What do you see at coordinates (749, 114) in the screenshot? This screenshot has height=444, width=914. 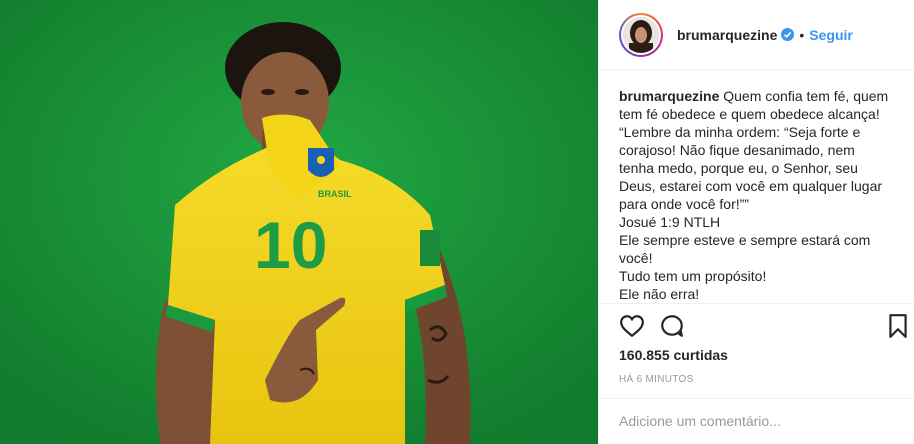 I see `caption-line: tem fé obedece e quem obedece alcança!` at bounding box center [749, 114].